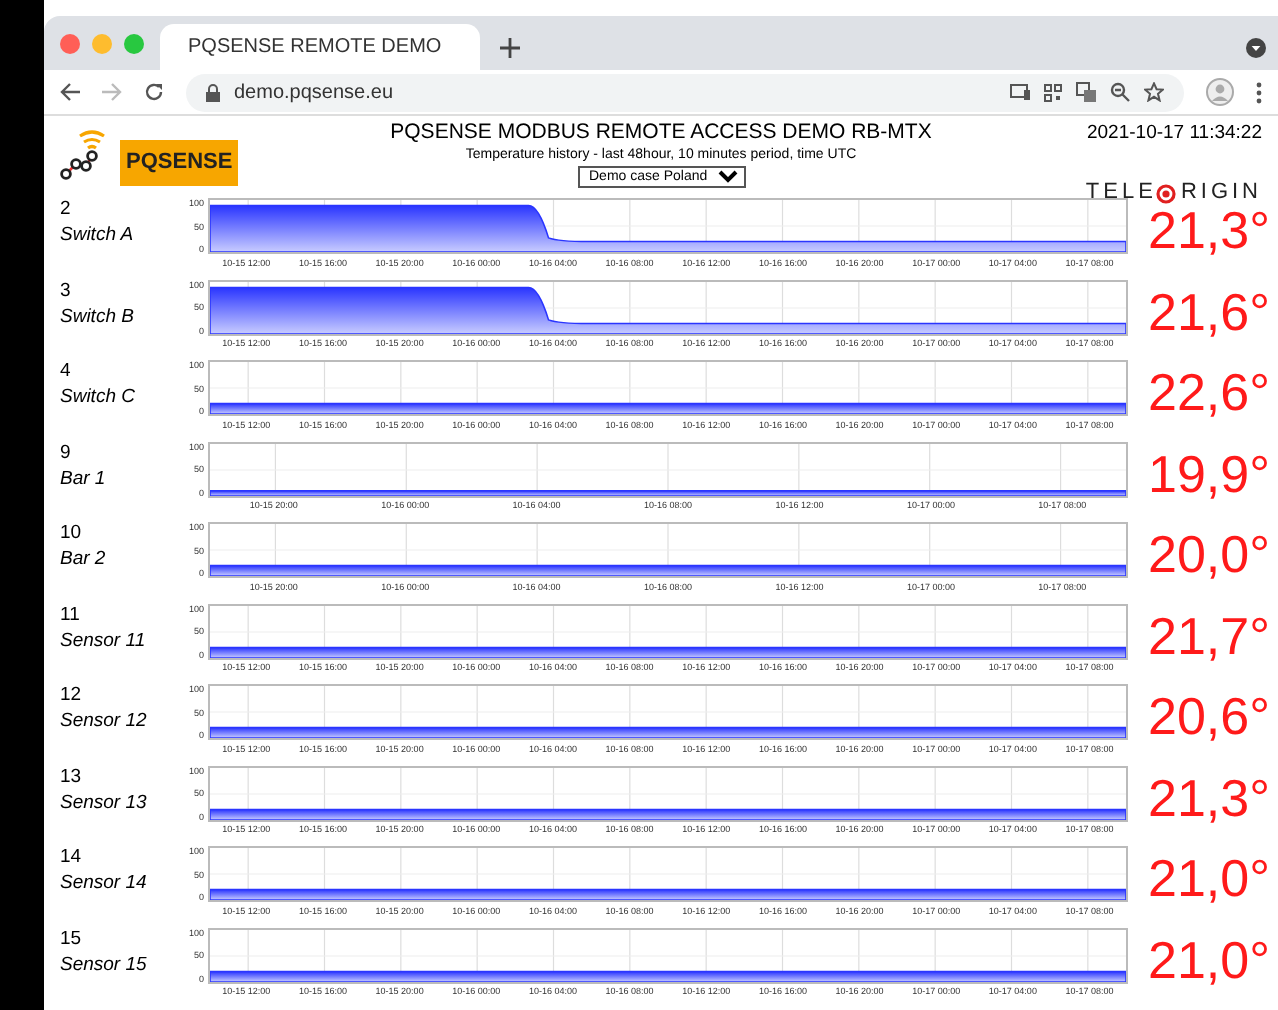 The image size is (1278, 1010). What do you see at coordinates (1174, 134) in the screenshot?
I see `date-time: 2021-10-17 11:34:22` at bounding box center [1174, 134].